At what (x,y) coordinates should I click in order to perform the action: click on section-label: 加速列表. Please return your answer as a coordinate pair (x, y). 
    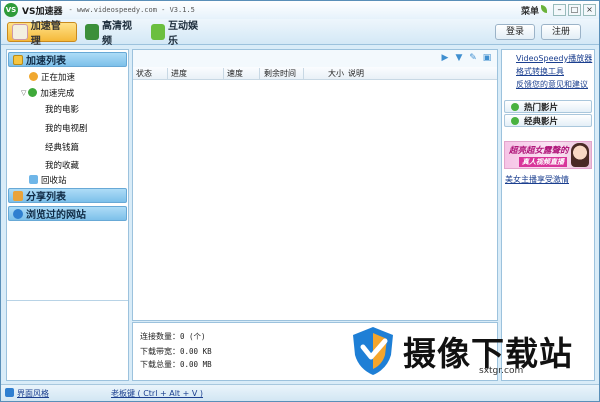
    Looking at the image, I should click on (46, 61).